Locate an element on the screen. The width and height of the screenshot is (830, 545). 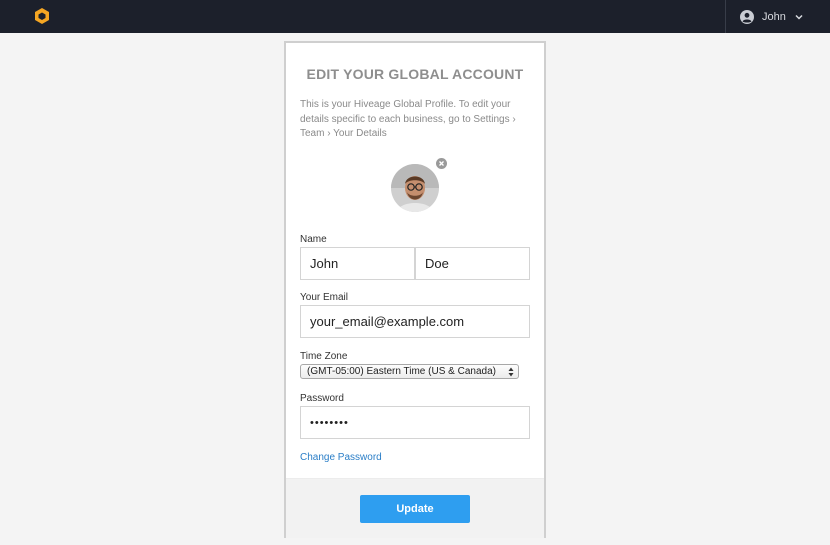
email-field: your_email@example.com is located at coordinates (415, 321).